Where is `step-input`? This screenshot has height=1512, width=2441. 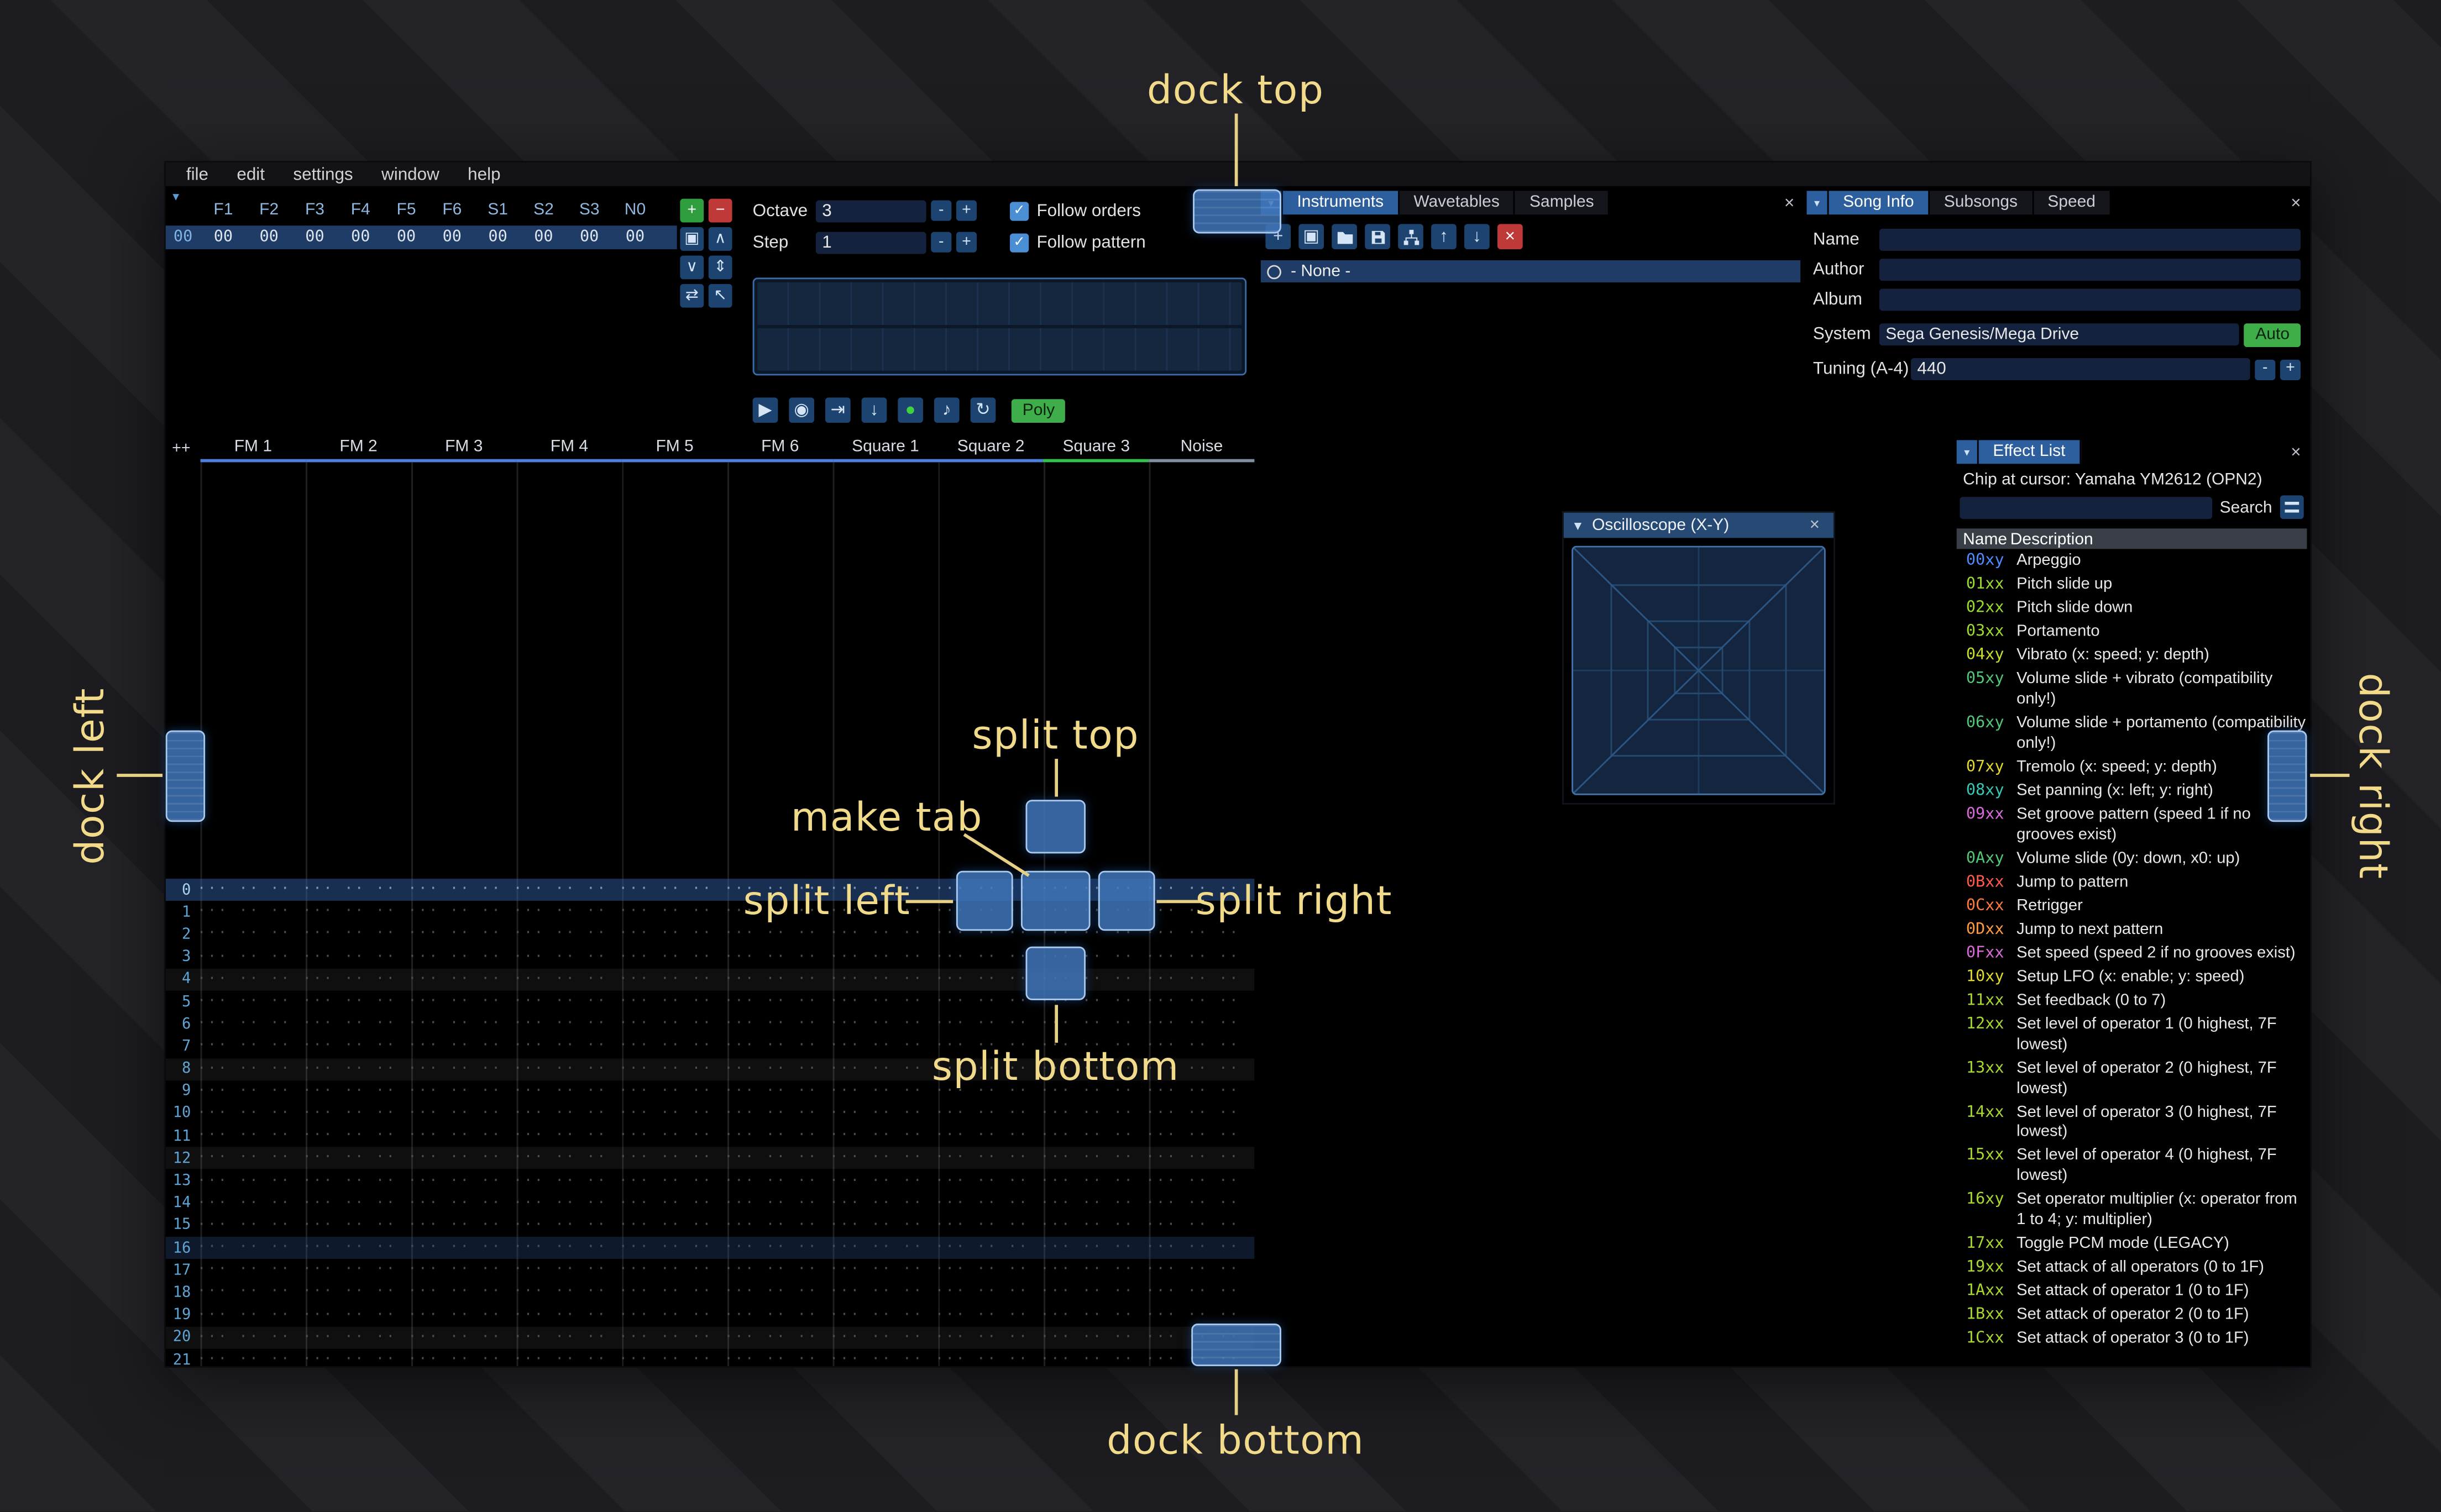 step-input is located at coordinates (870, 243).